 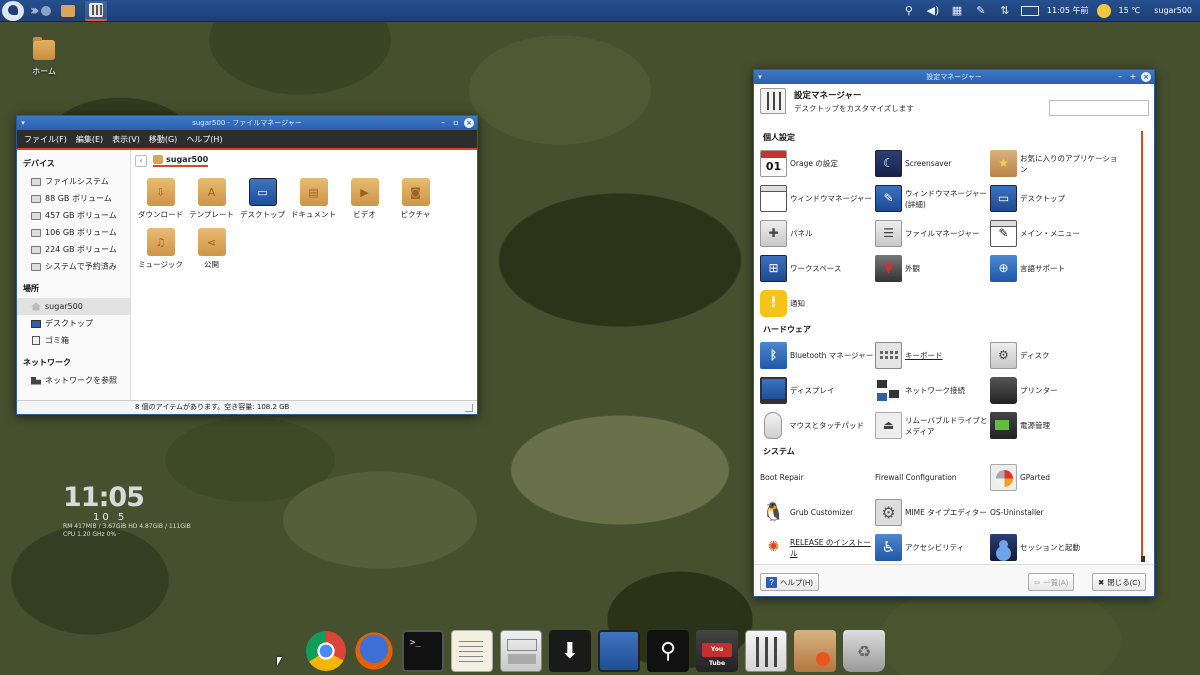 What do you see at coordinates (73, 232) in the screenshot?
I see `sidebar-item-volume-106: 106 GB ボリューム` at bounding box center [73, 232].